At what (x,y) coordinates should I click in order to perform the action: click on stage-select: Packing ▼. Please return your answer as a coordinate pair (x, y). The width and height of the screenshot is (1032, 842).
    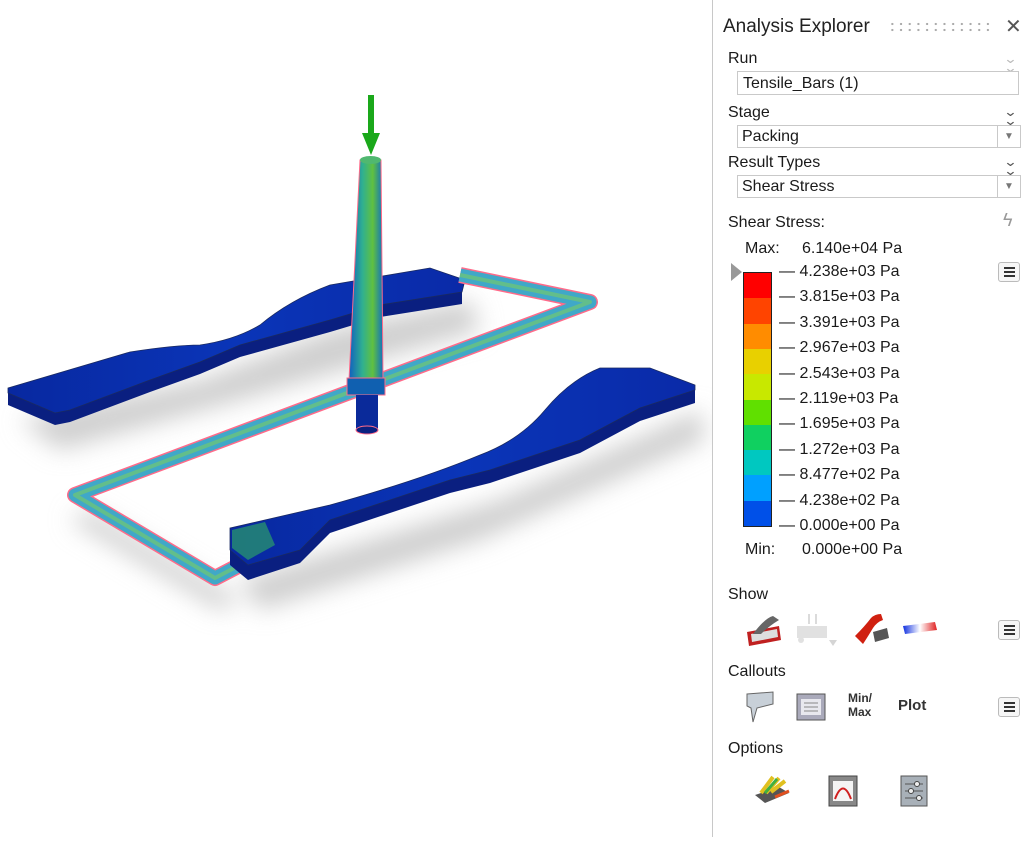
    Looking at the image, I should click on (879, 136).